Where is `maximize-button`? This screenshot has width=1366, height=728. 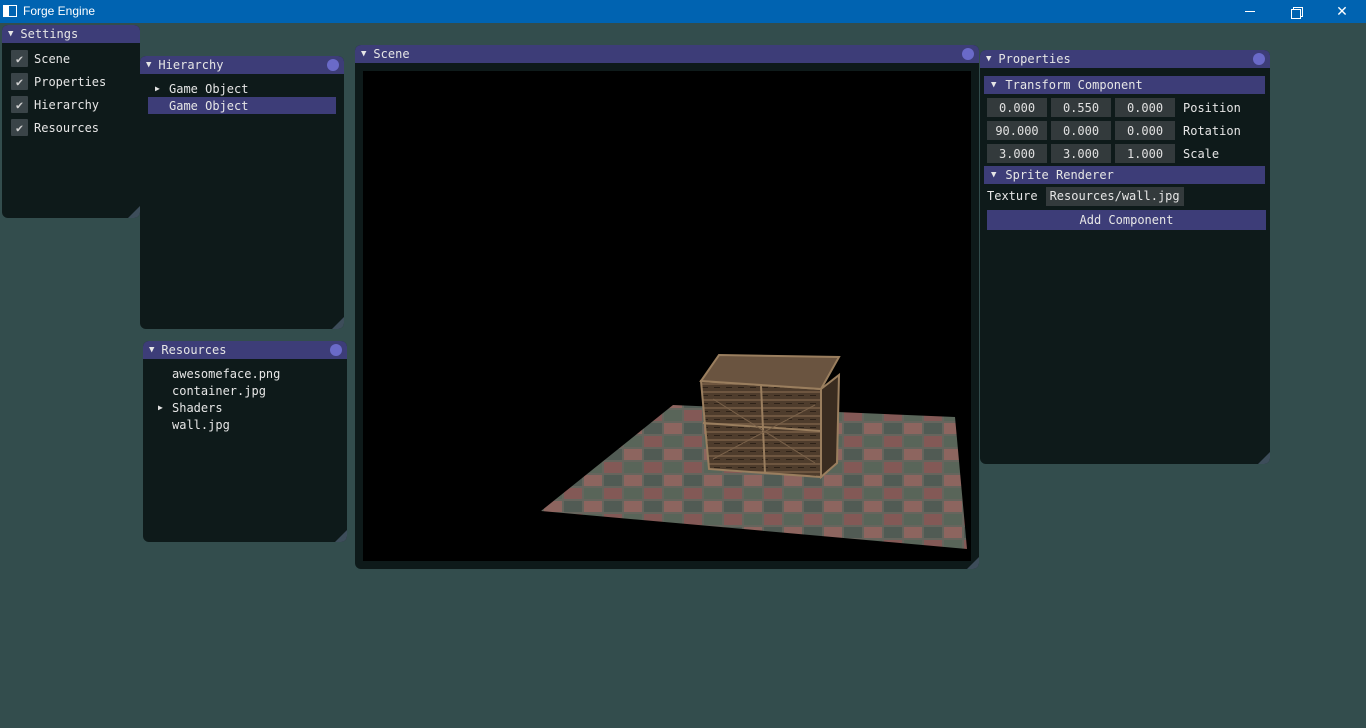
maximize-button is located at coordinates (1296, 11).